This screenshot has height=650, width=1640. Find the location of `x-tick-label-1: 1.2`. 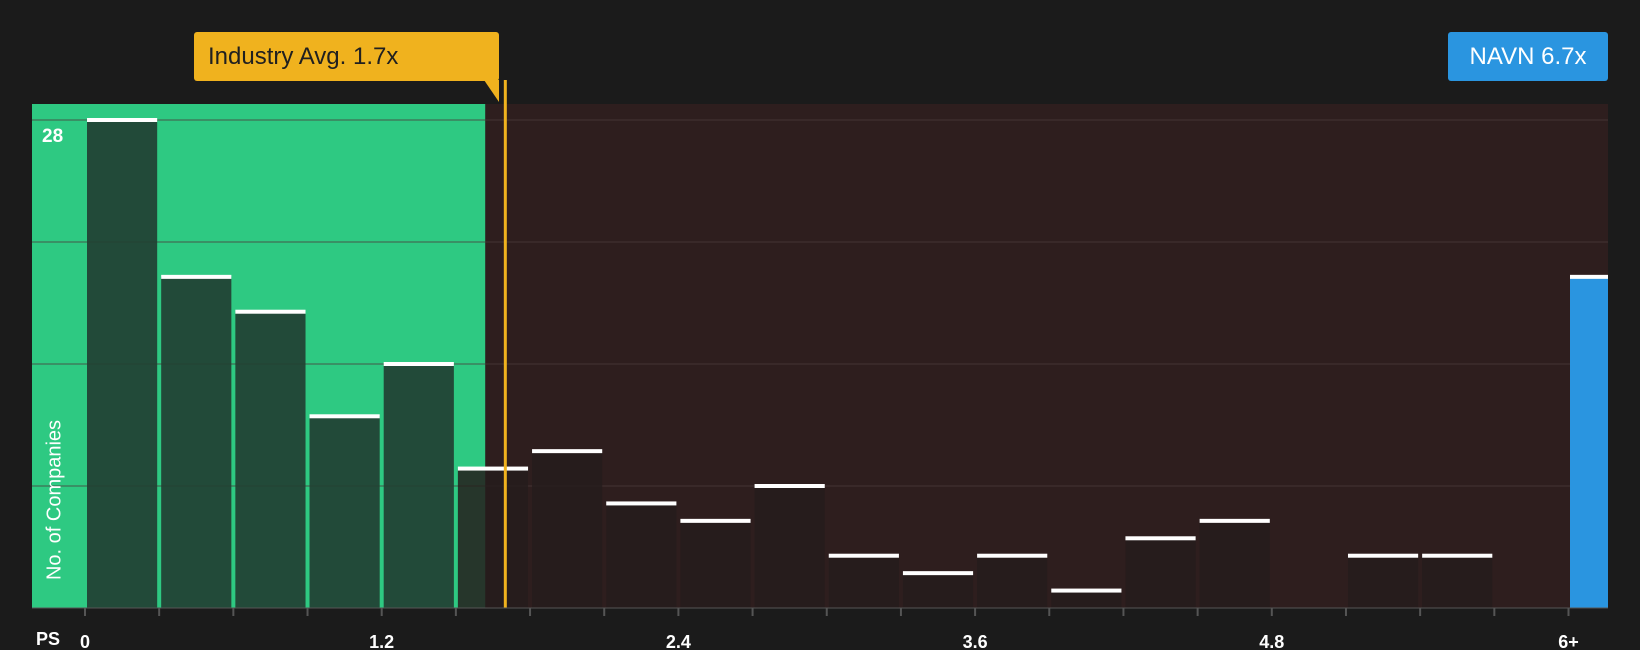

x-tick-label-1: 1.2 is located at coordinates (381, 641).